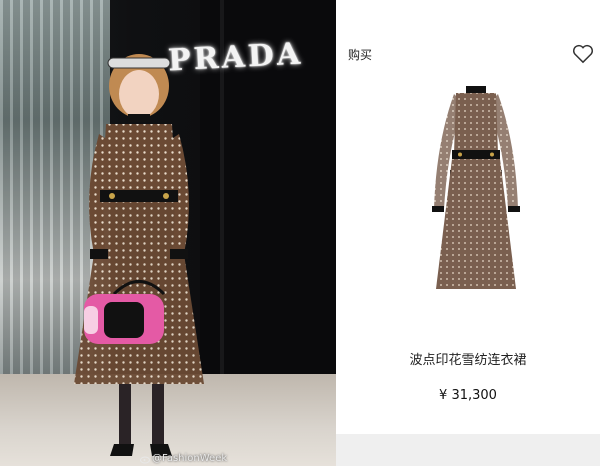 The height and width of the screenshot is (466, 600). I want to click on bottom-strip, so click(468, 450).